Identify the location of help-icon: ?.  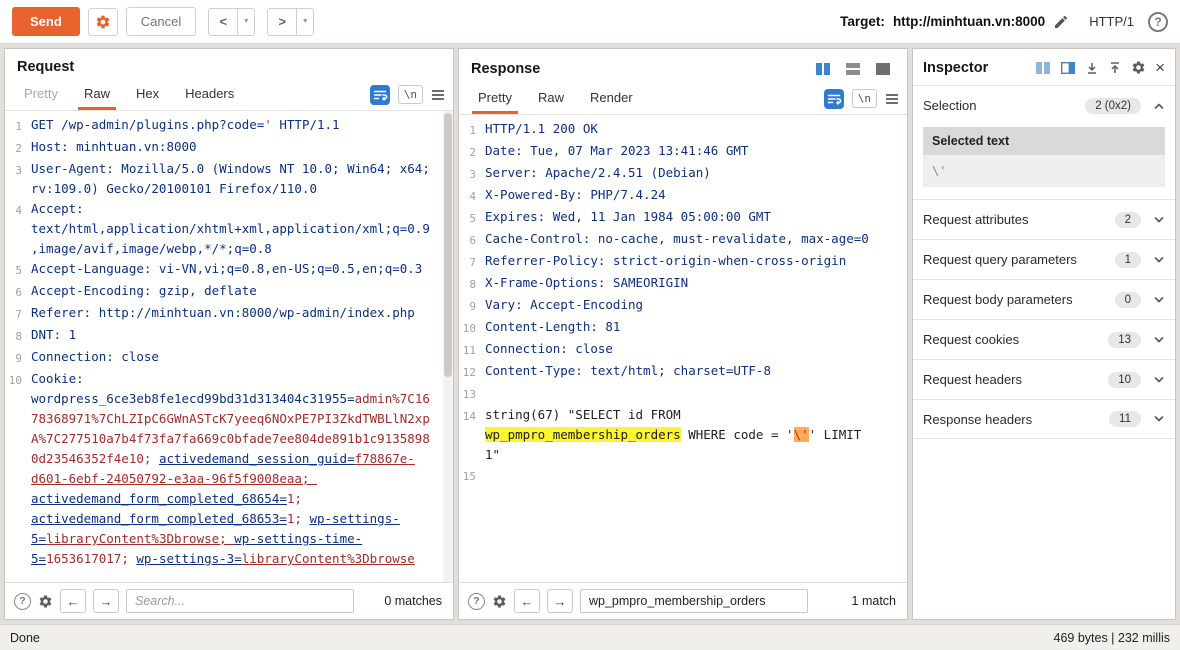
(1158, 21).